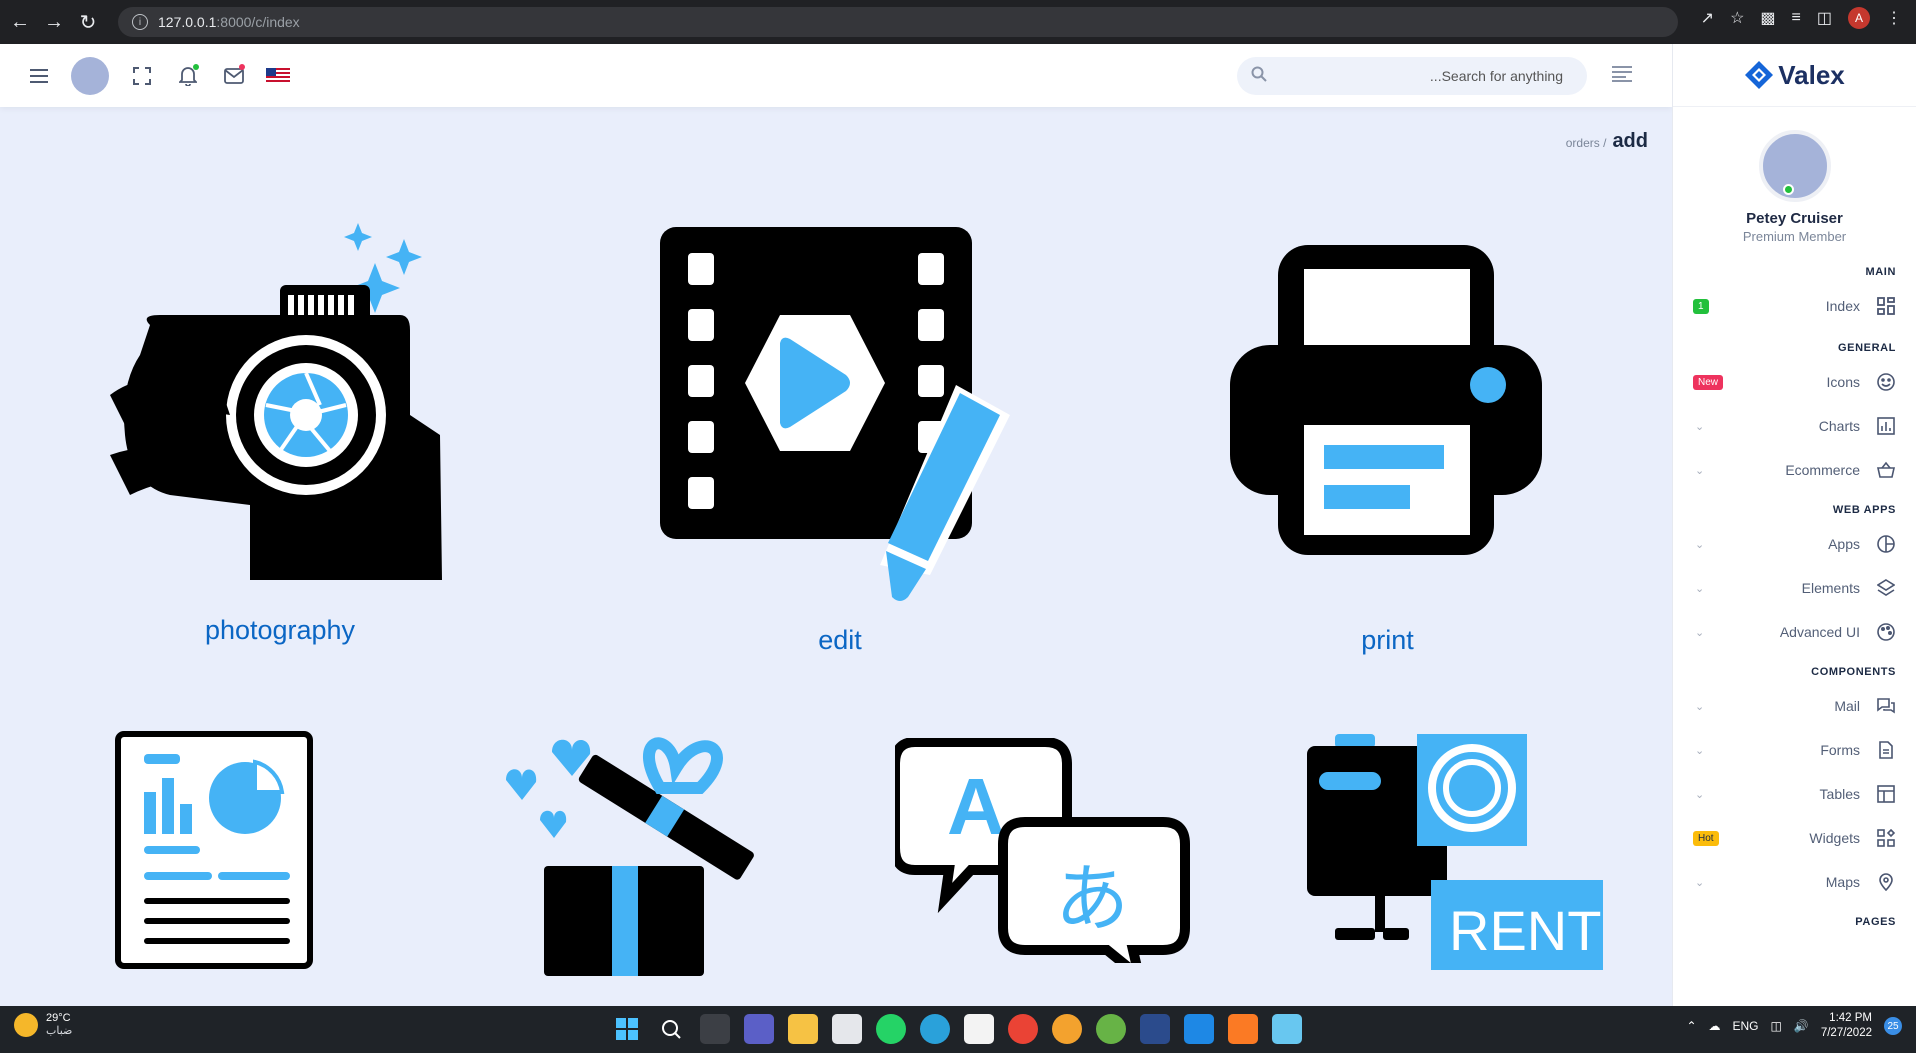  What do you see at coordinates (1794, 75) in the screenshot?
I see `logo: Valex` at bounding box center [1794, 75].